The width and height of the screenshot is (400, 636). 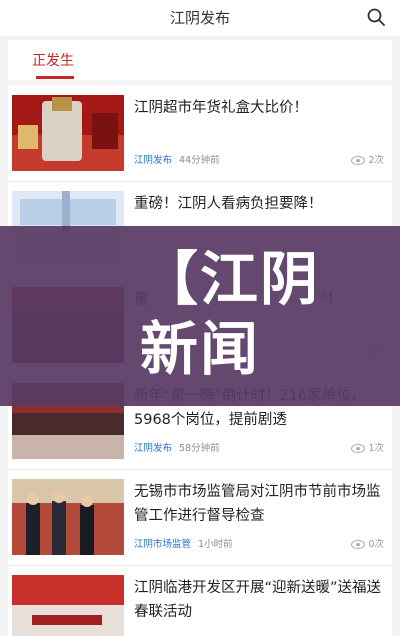 I want to click on article-meta: 江阴发布 44分钟前, so click(x=177, y=159).